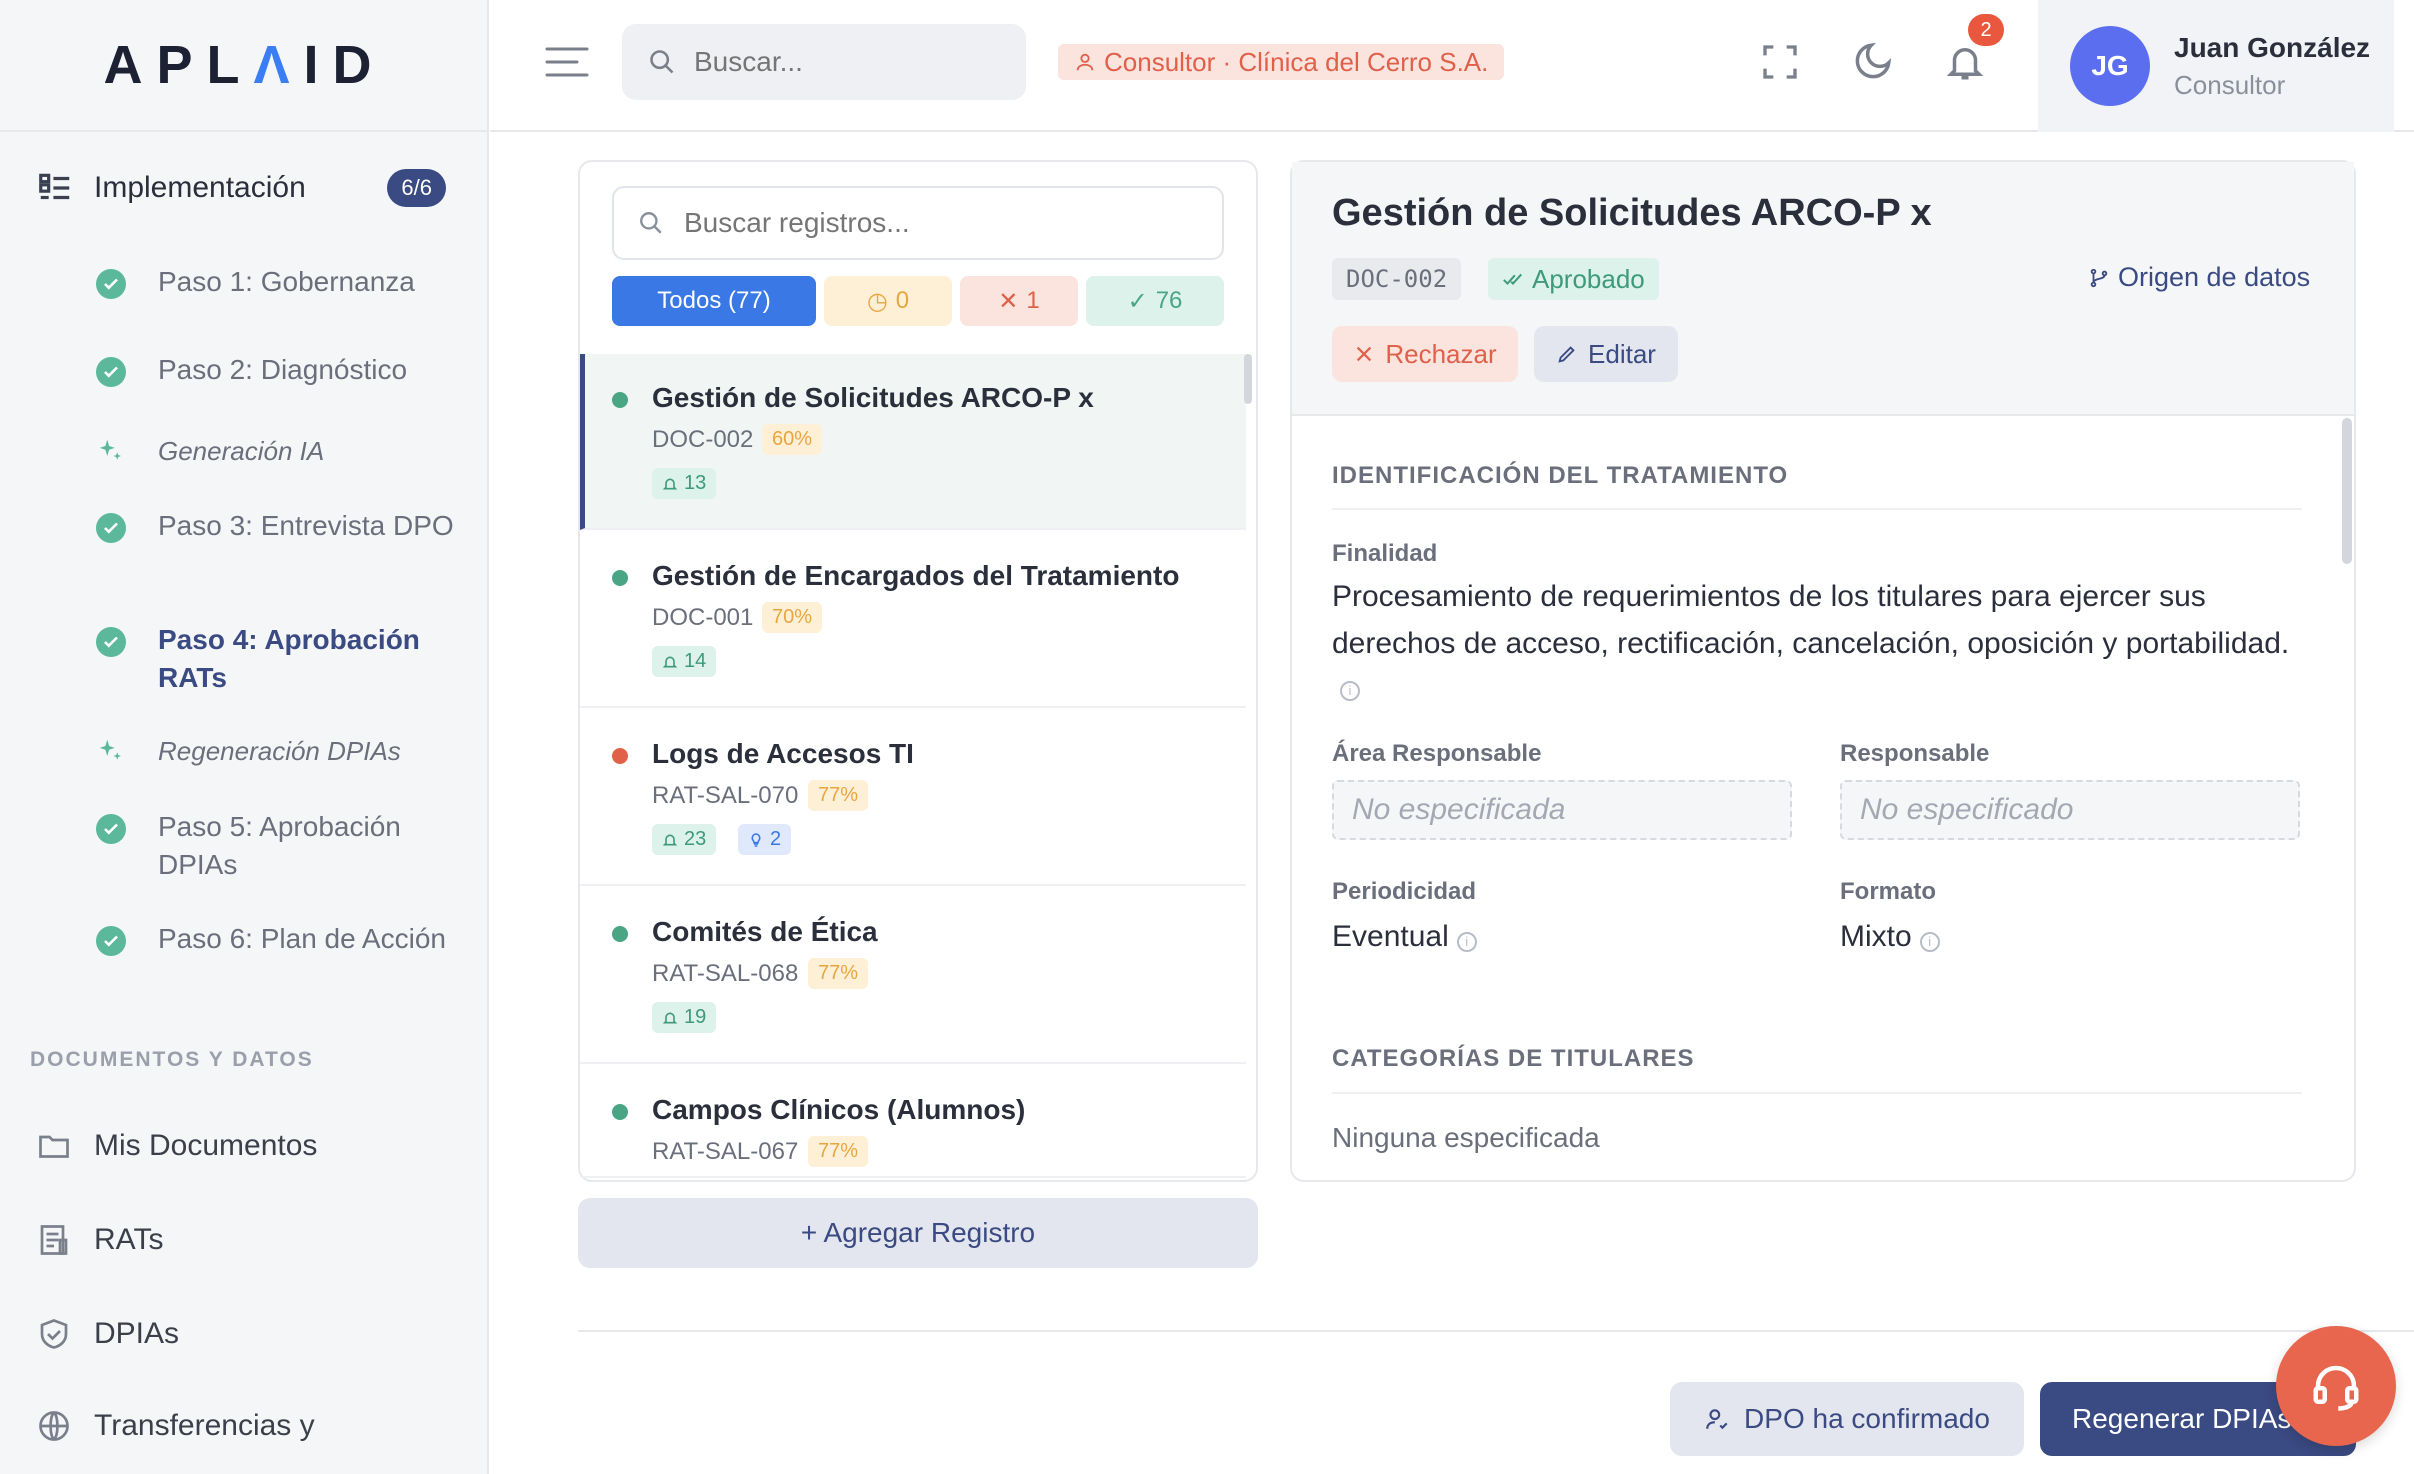  What do you see at coordinates (276, 451) in the screenshot?
I see `sidebar-step-3: Generación IA` at bounding box center [276, 451].